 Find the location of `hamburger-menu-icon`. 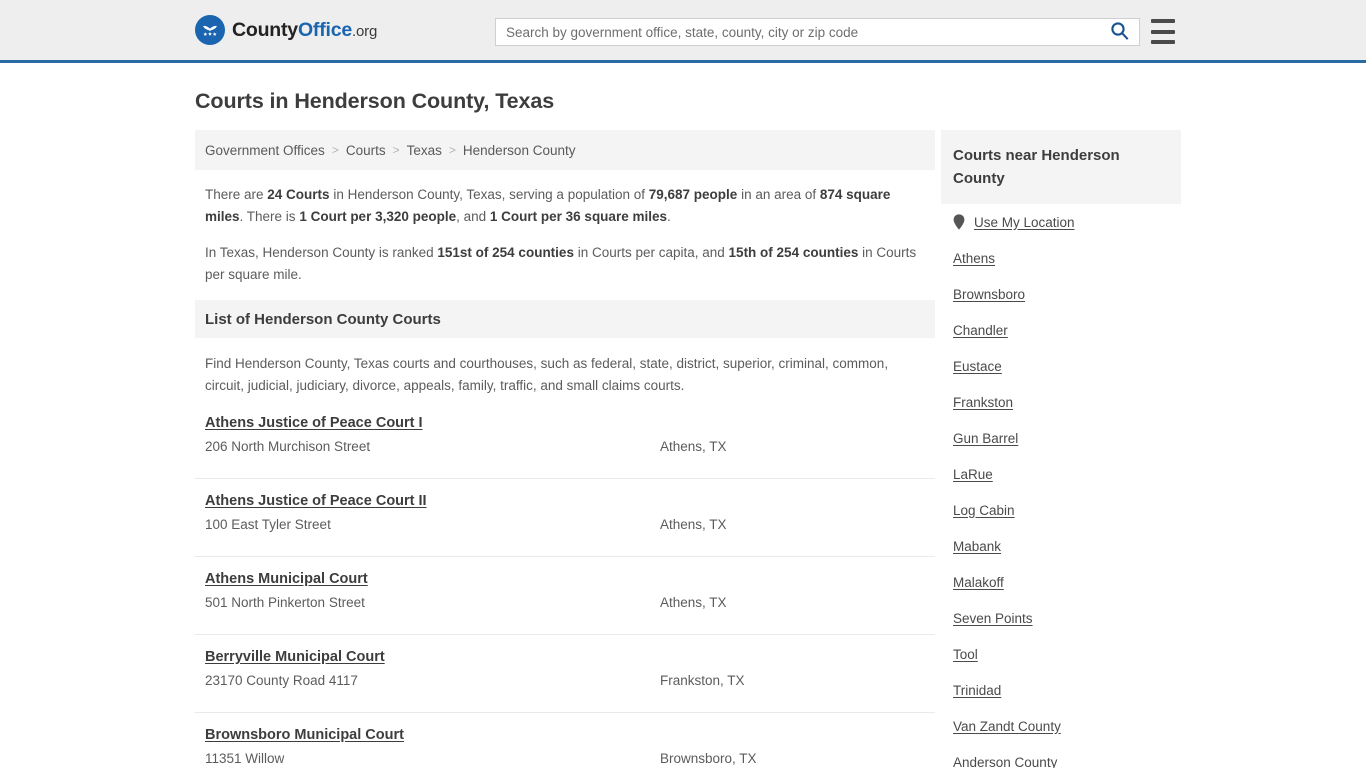

hamburger-menu-icon is located at coordinates (1163, 31).